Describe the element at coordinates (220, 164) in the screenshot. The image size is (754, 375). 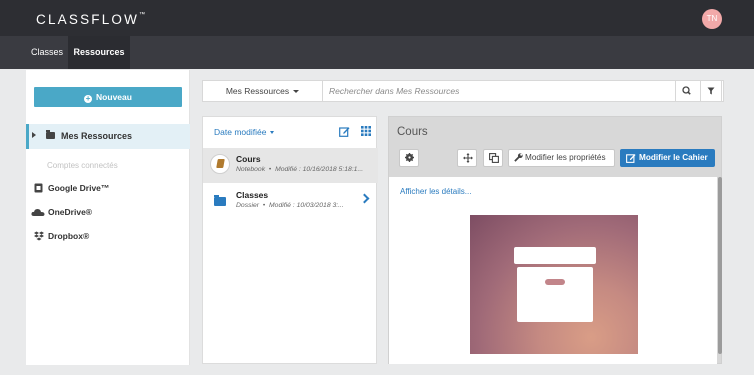
I see `notebook-icon` at that location.